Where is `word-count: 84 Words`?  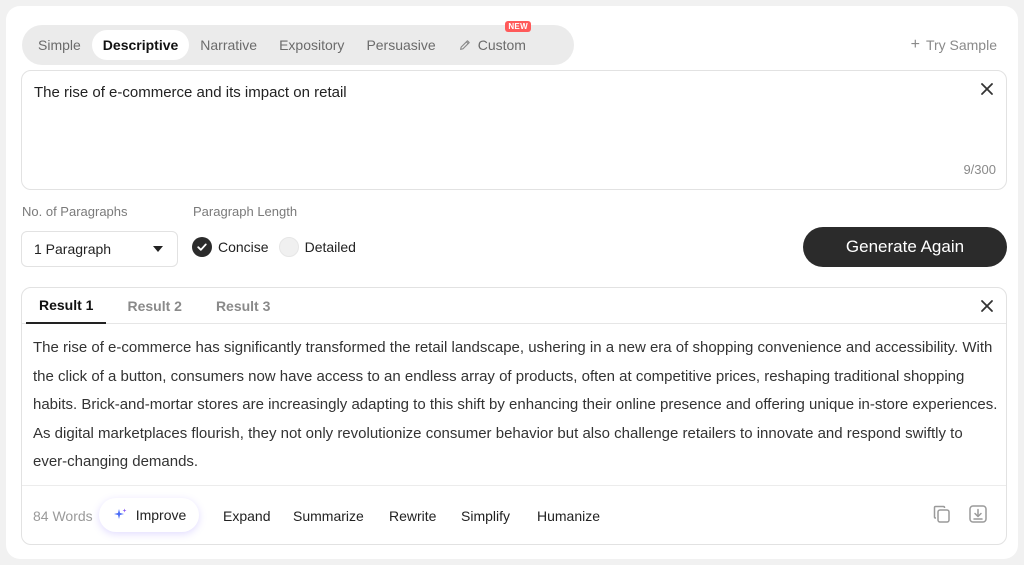 word-count: 84 Words is located at coordinates (63, 516).